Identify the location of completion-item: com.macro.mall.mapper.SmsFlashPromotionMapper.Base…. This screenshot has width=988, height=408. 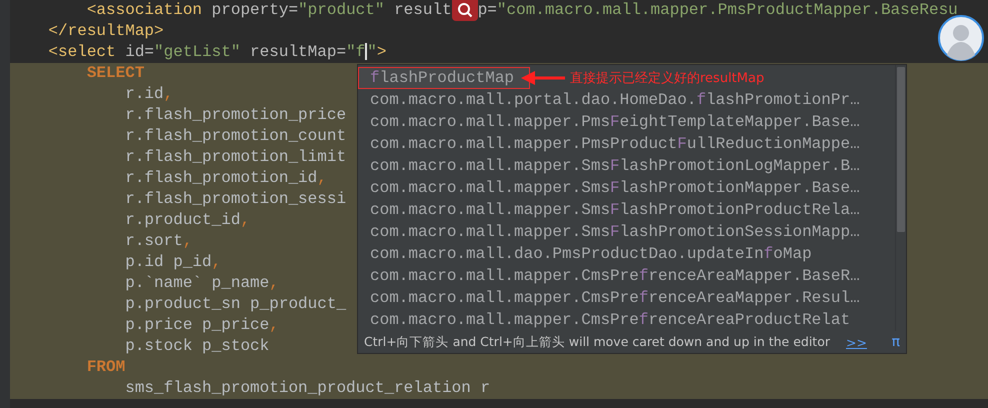
(625, 188).